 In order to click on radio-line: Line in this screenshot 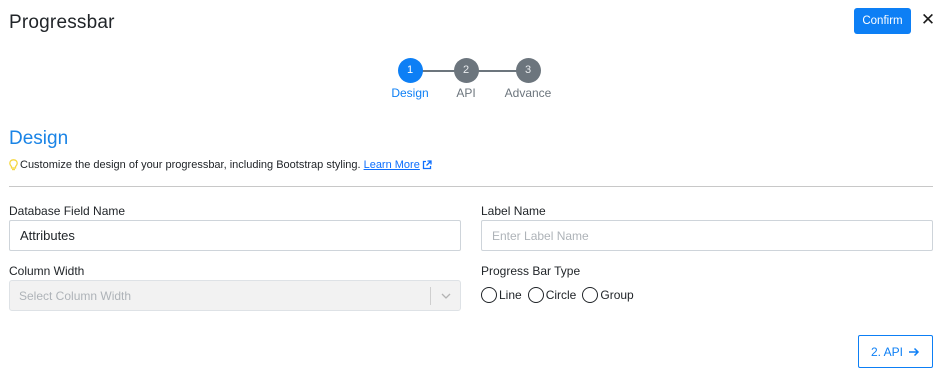, I will do `click(501, 295)`.